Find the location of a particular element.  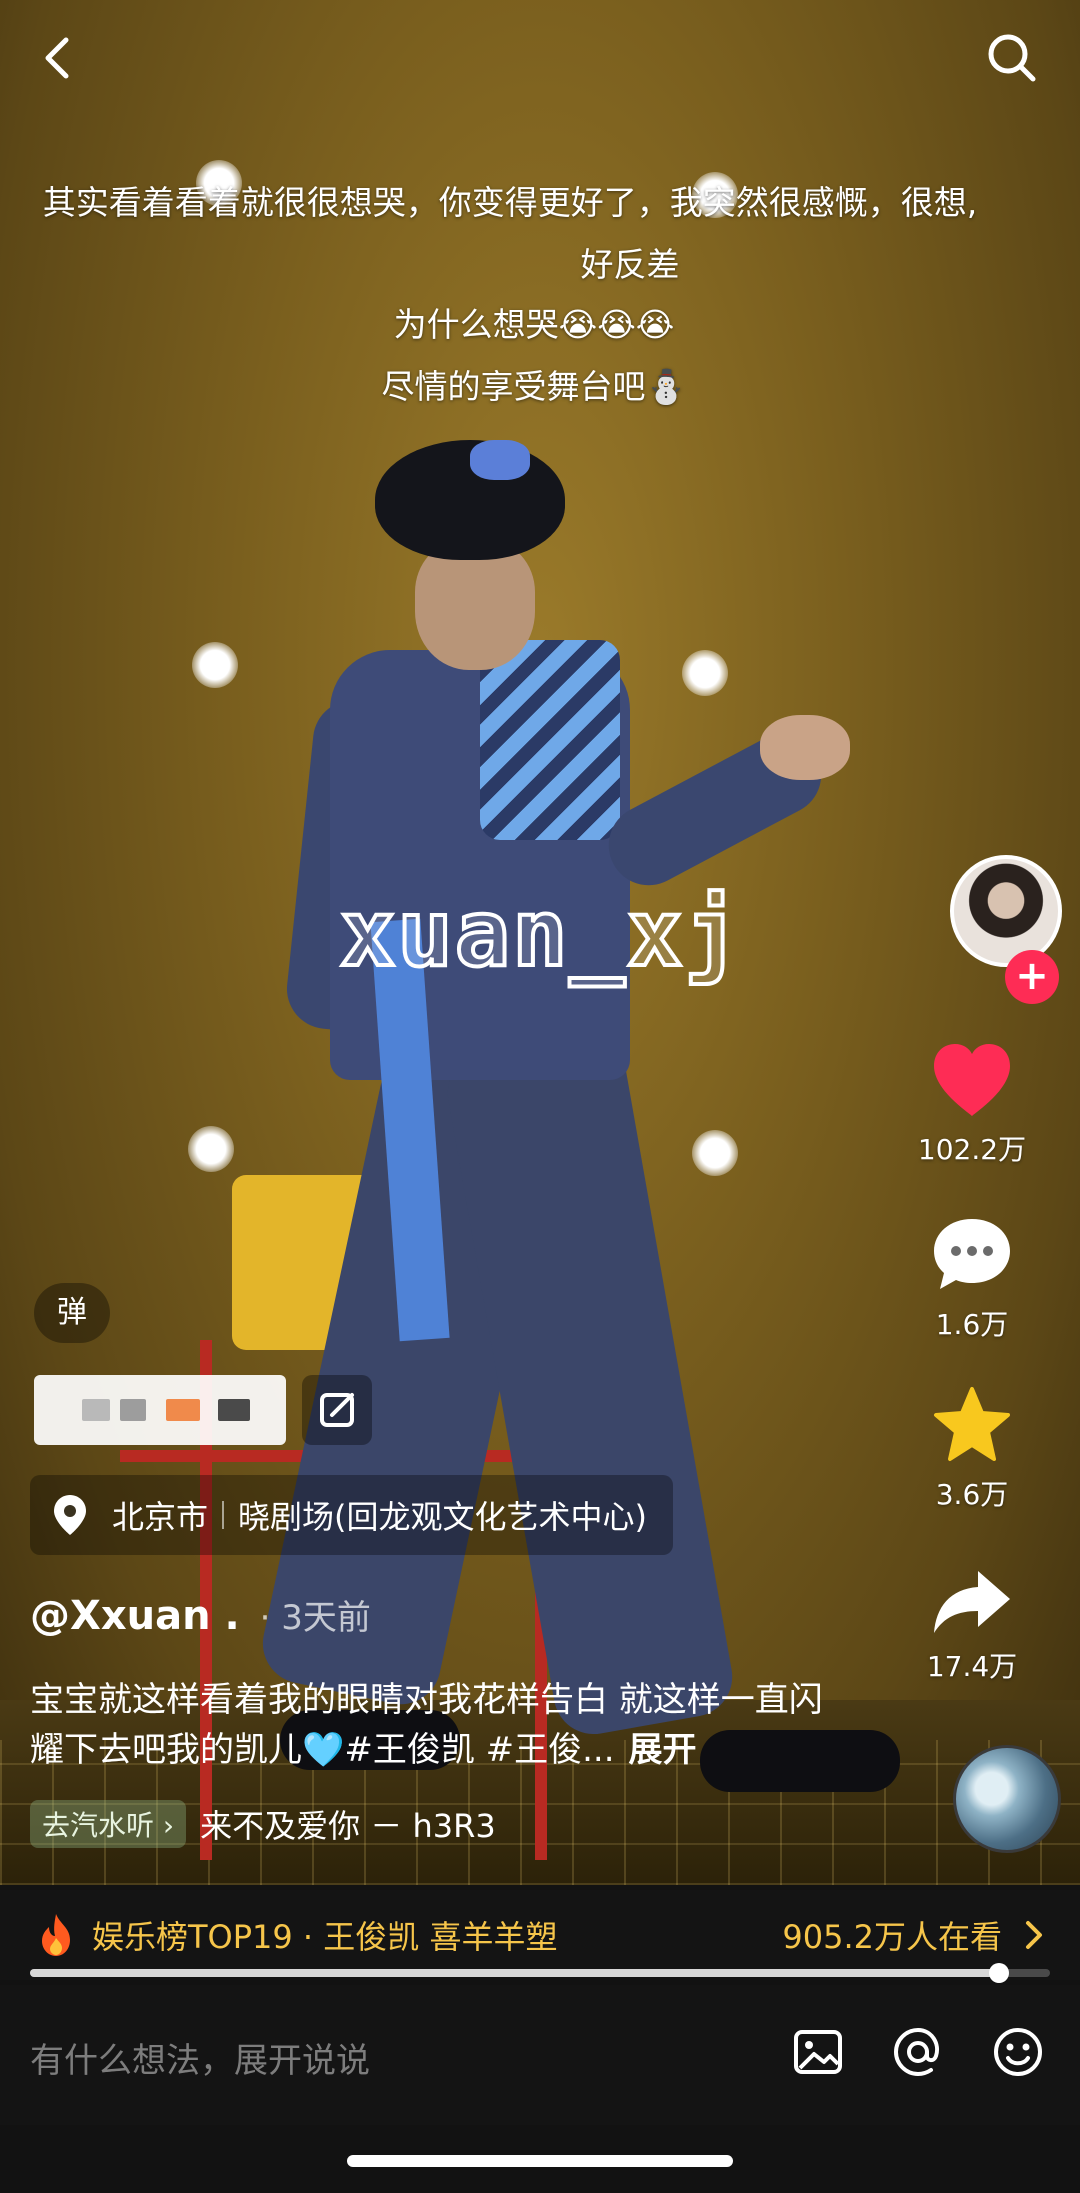

favorite-button: 3.6万 is located at coordinates (972, 1449).